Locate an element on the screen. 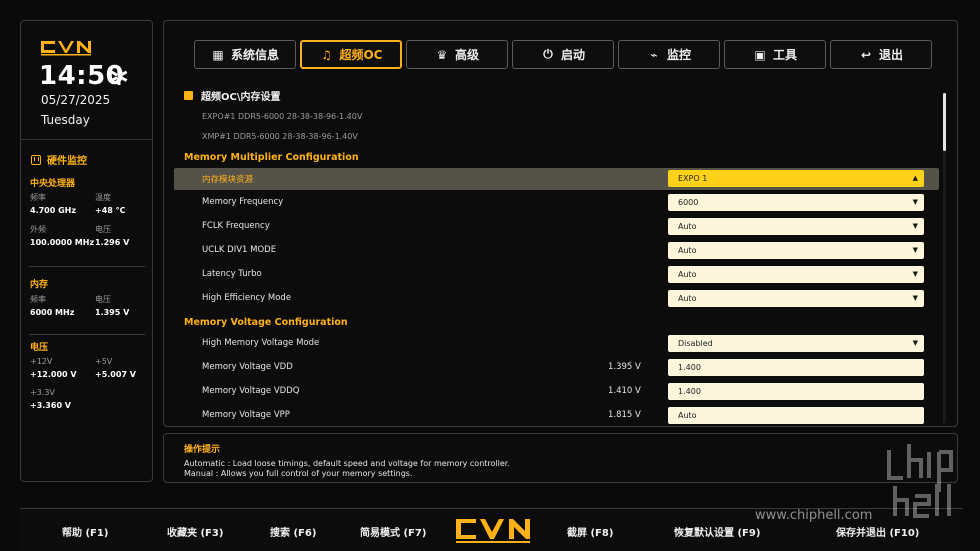  tab-boot: ⏻ 启动 is located at coordinates (563, 54).